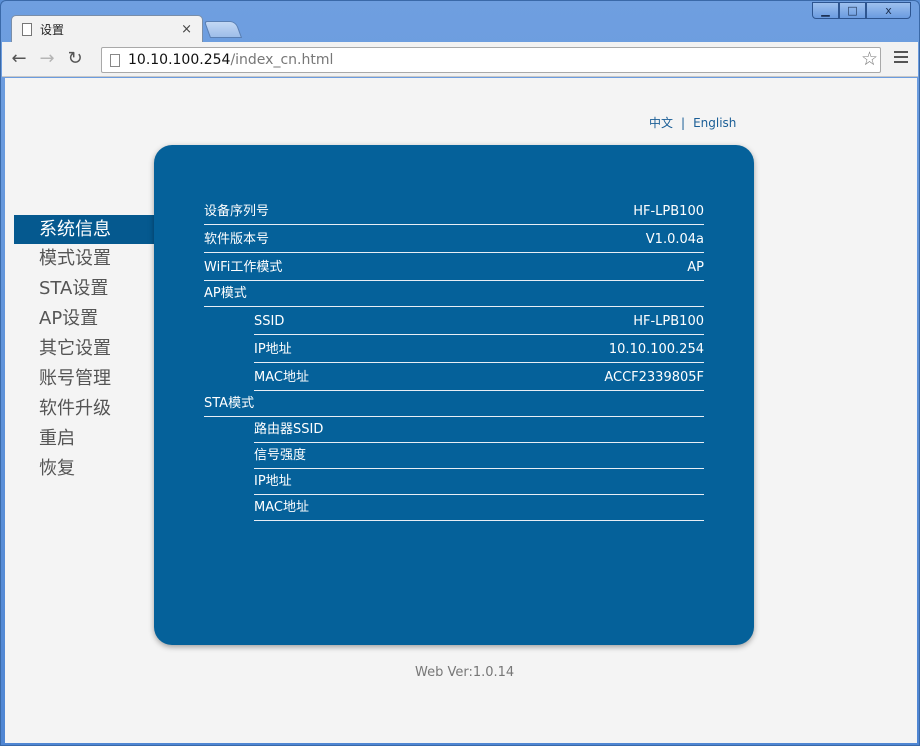 The width and height of the screenshot is (920, 746). I want to click on info-row-ap-ip: IP地址 10.10.100.254, so click(479, 349).